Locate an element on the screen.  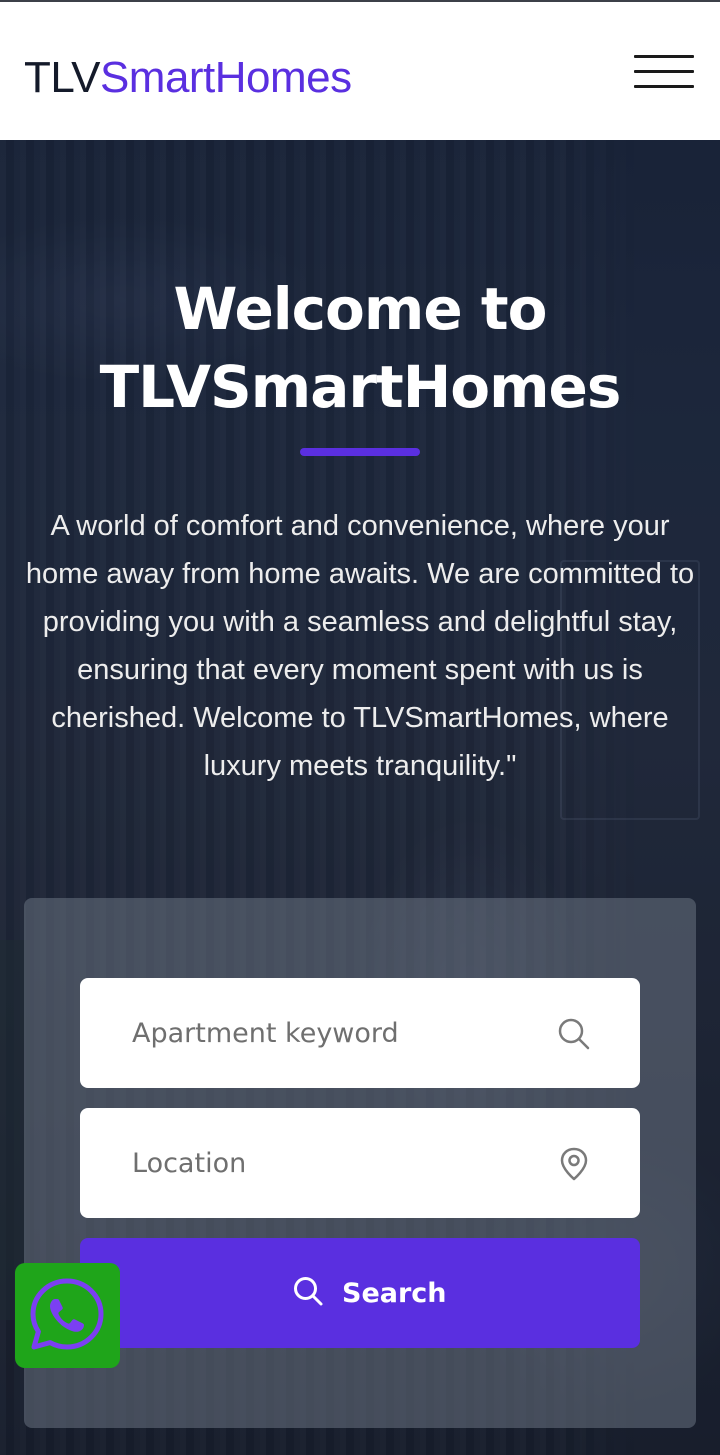
logo-text-tlv: TLV is located at coordinates (62, 77).